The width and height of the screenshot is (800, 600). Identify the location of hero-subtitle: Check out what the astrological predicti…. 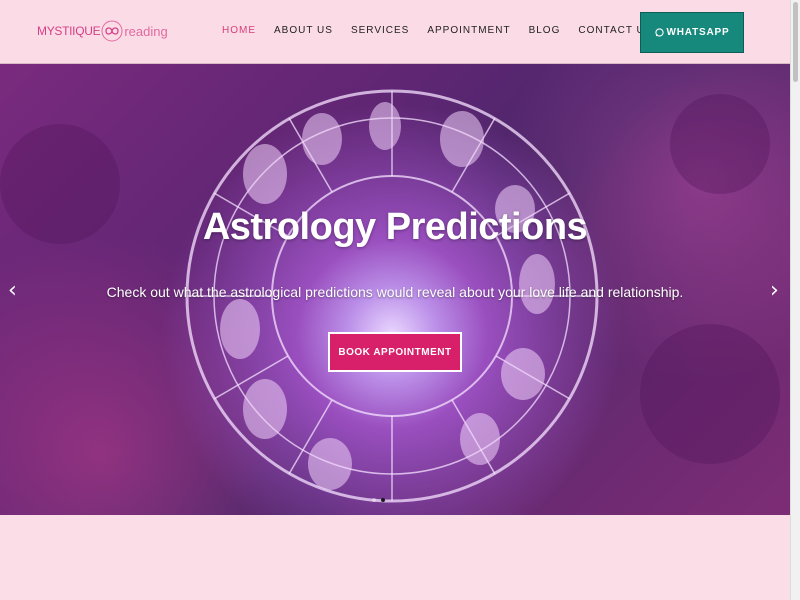
(395, 292).